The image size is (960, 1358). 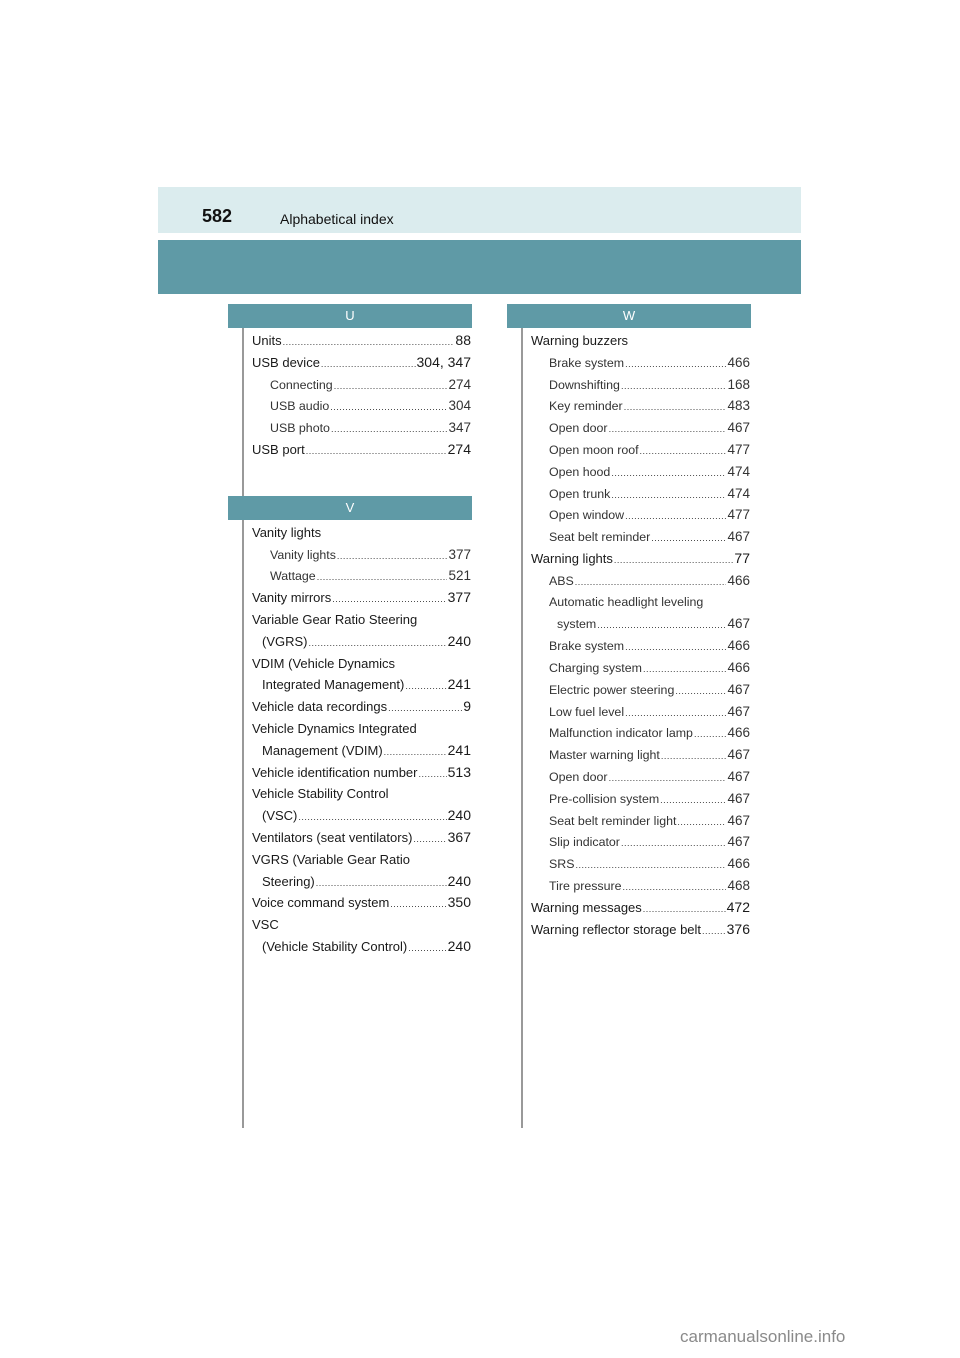 I want to click on entry-page-number: 168, so click(x=738, y=385).